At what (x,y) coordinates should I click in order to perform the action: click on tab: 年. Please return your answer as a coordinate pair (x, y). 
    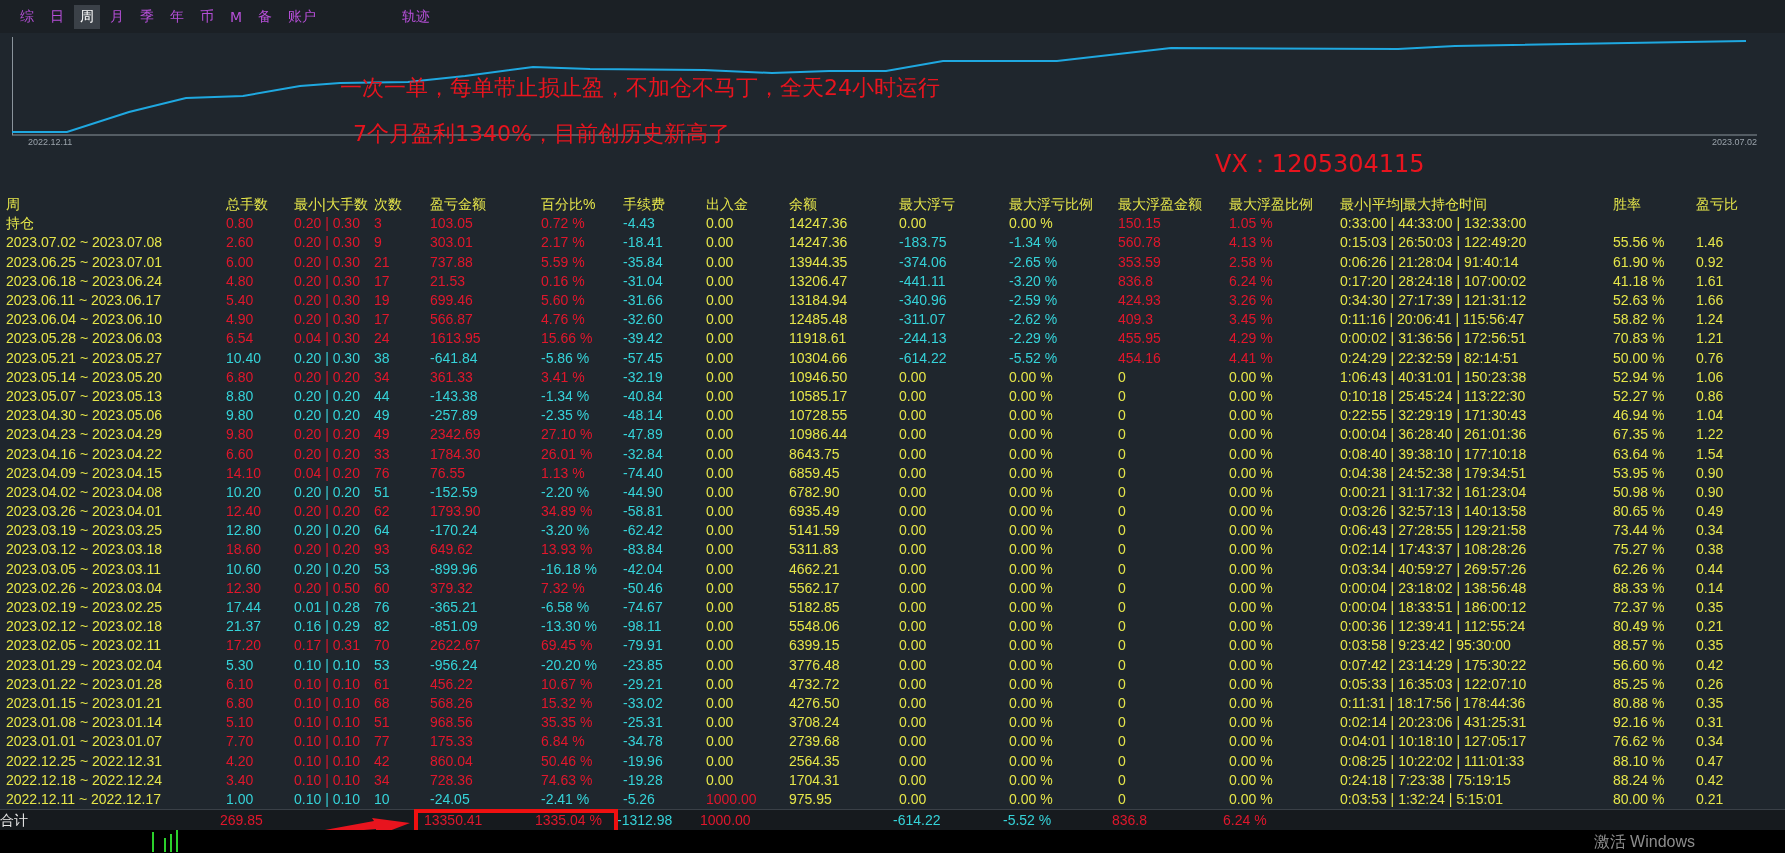
    Looking at the image, I should click on (177, 16).